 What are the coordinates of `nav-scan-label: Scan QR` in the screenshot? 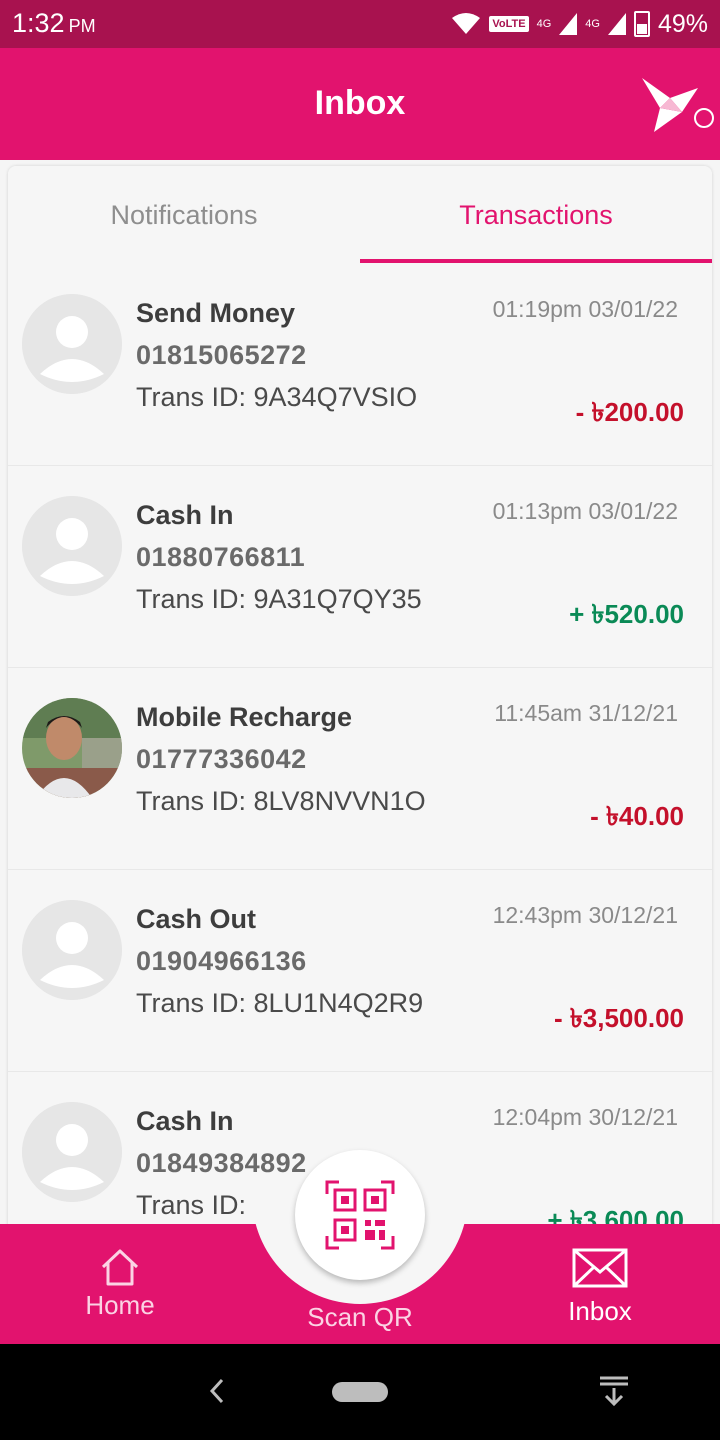 It's located at (360, 1317).